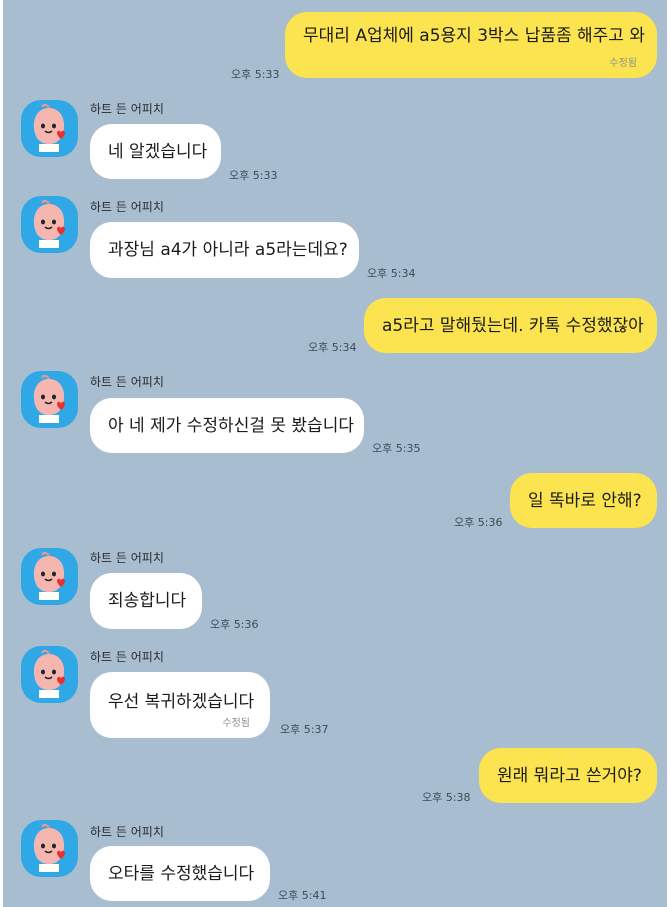  I want to click on message-text: 원래 뭐라고 쓴거야?, so click(569, 775).